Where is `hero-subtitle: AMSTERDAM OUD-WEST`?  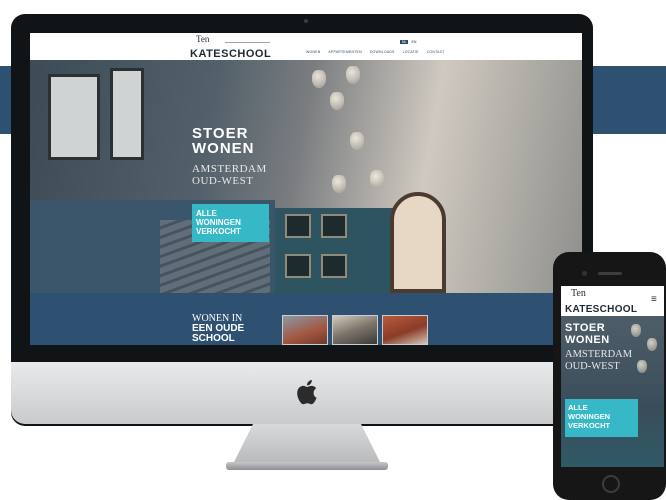 hero-subtitle: AMSTERDAM OUD-WEST is located at coordinates (229, 175).